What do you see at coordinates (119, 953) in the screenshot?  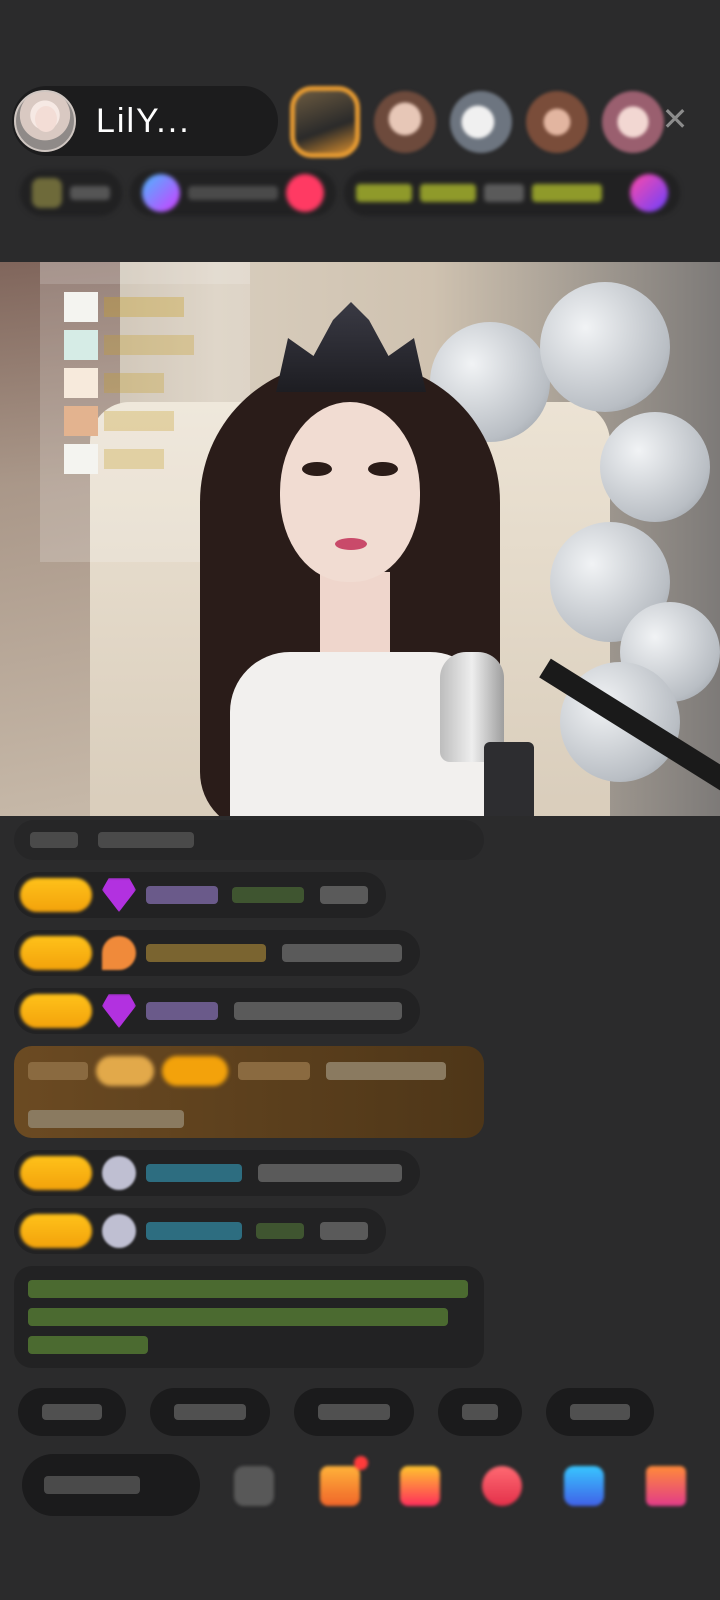 I see `medal-icon` at bounding box center [119, 953].